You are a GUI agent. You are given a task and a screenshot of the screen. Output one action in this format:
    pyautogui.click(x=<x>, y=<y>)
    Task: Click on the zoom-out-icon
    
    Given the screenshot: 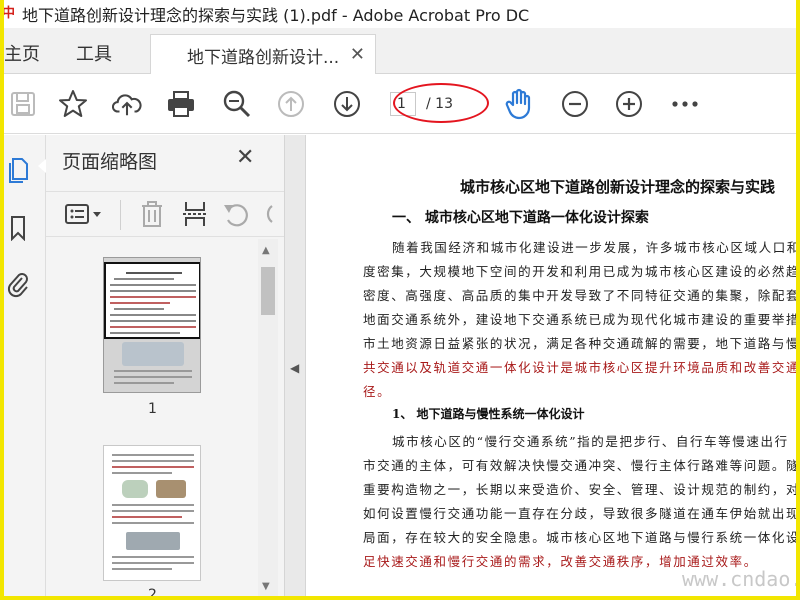 What is the action you would take?
    pyautogui.click(x=575, y=104)
    